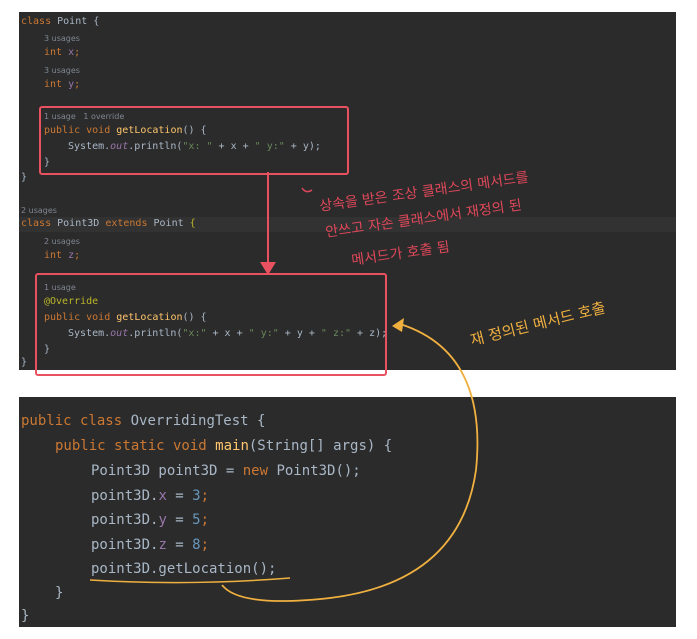 This screenshot has height=639, width=697. Describe the element at coordinates (150, 496) in the screenshot. I see `code-line-assign-x: point3D.x = 3;` at that location.